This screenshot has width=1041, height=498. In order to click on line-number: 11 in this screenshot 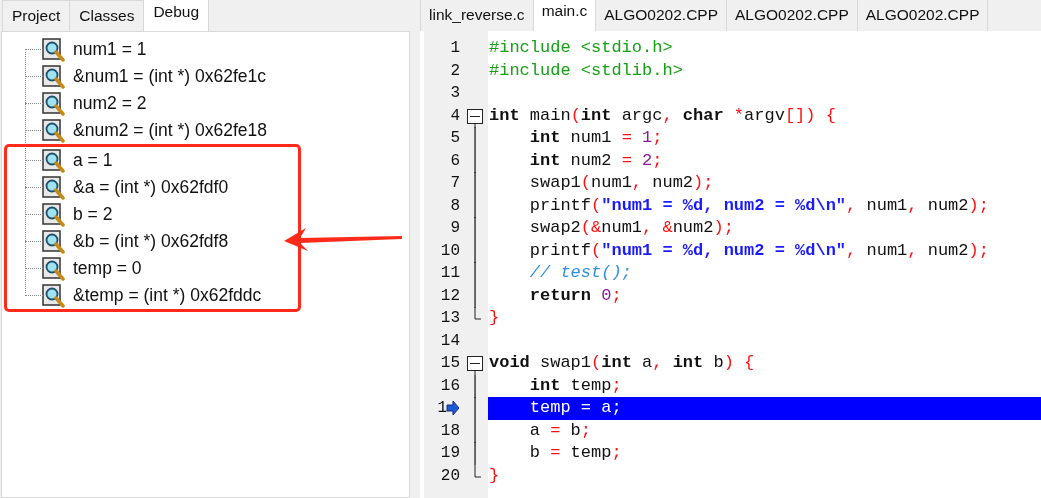, I will do `click(450, 273)`.